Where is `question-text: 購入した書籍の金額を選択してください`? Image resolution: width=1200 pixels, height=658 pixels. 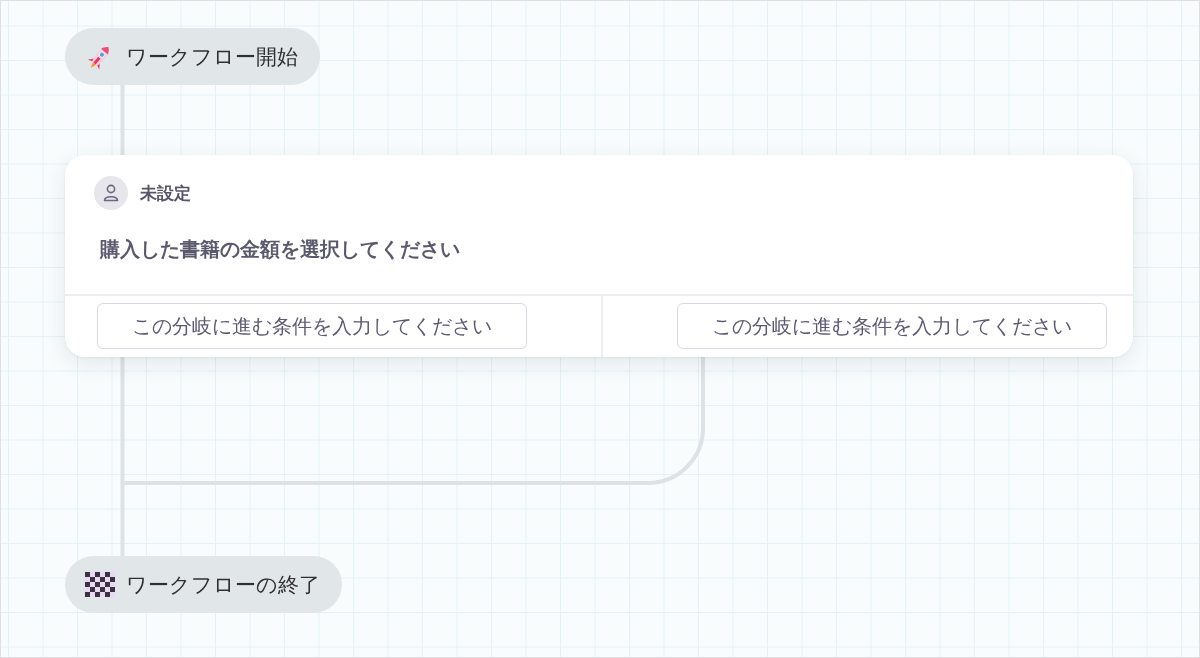 question-text: 購入した書籍の金額を選択してください is located at coordinates (280, 249).